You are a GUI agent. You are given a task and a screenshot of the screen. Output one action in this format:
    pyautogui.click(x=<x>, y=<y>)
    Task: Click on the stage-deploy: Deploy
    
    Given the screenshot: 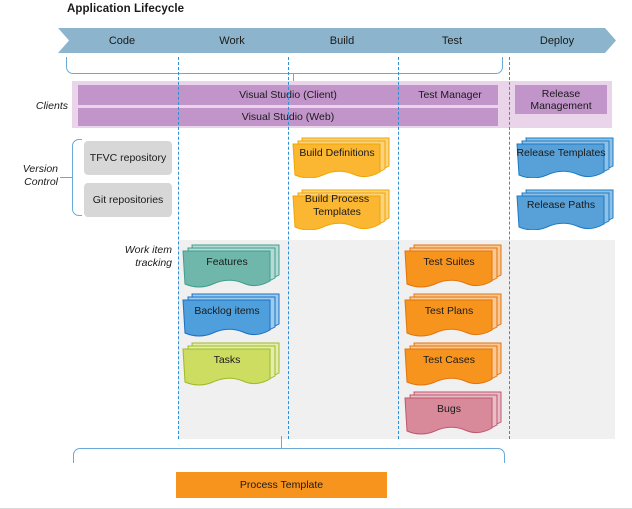 What is the action you would take?
    pyautogui.click(x=557, y=40)
    